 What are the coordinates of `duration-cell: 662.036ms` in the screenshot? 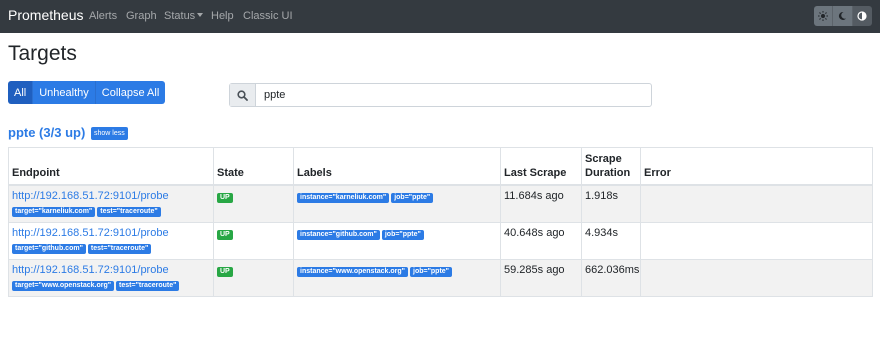 It's located at (611, 277).